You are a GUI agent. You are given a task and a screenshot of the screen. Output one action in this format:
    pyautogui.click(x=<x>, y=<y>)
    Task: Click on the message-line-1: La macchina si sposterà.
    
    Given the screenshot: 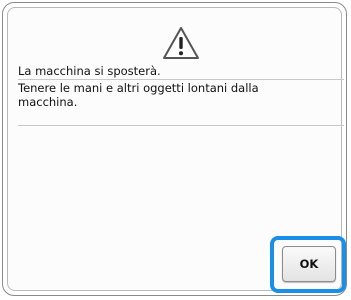 What is the action you would take?
    pyautogui.click(x=89, y=71)
    